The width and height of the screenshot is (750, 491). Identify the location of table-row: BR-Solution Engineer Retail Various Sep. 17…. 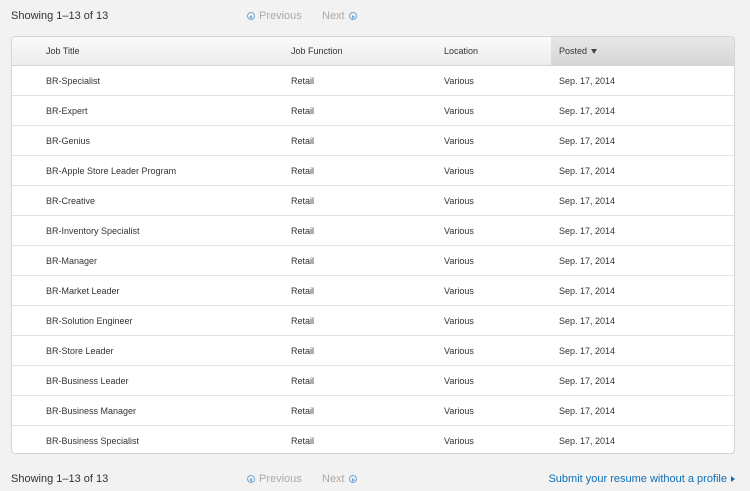
(373, 320).